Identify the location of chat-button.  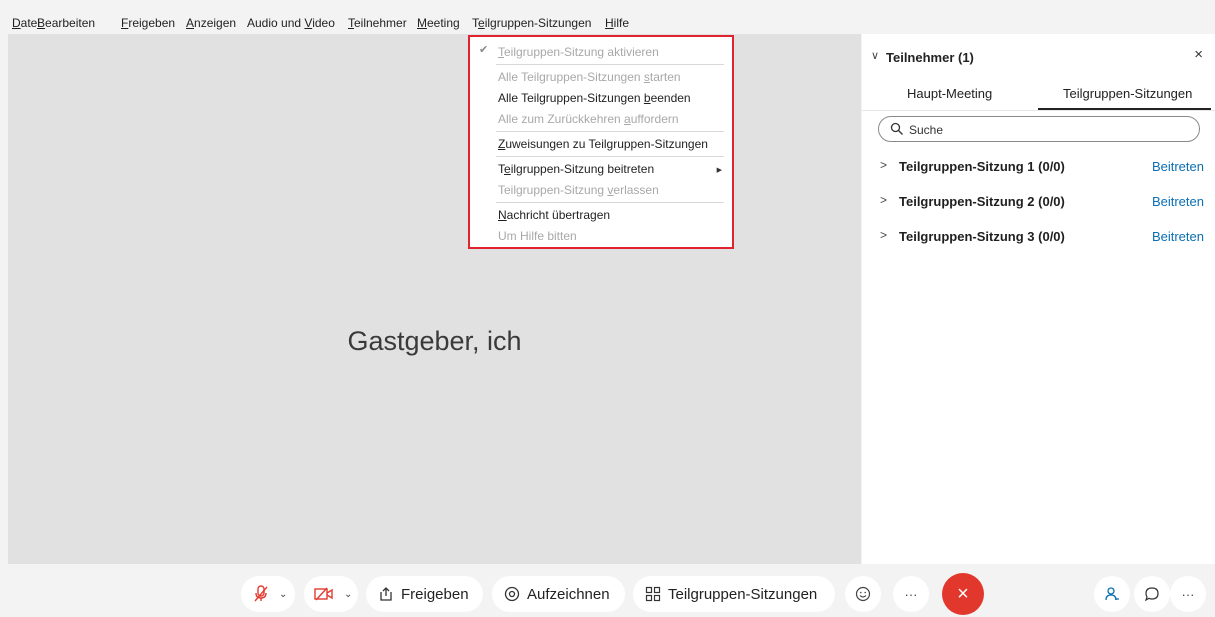
(1152, 594).